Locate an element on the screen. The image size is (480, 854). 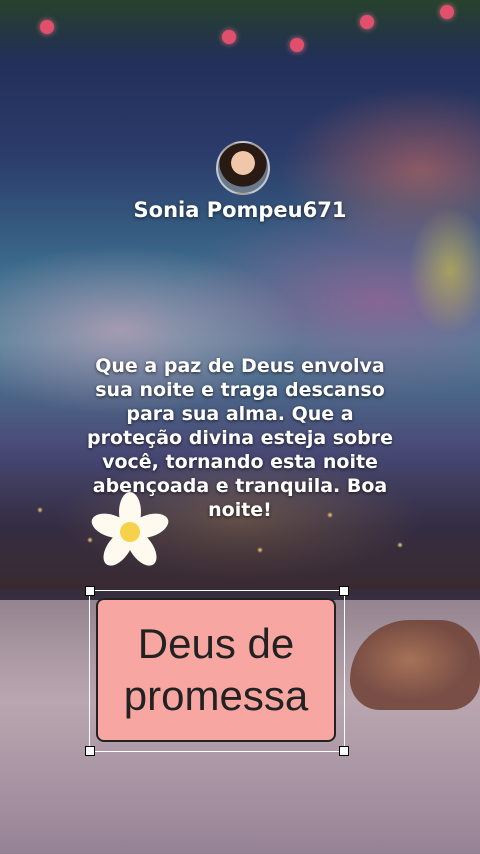
sticker-text: Deus de promessa is located at coordinates (216, 669).